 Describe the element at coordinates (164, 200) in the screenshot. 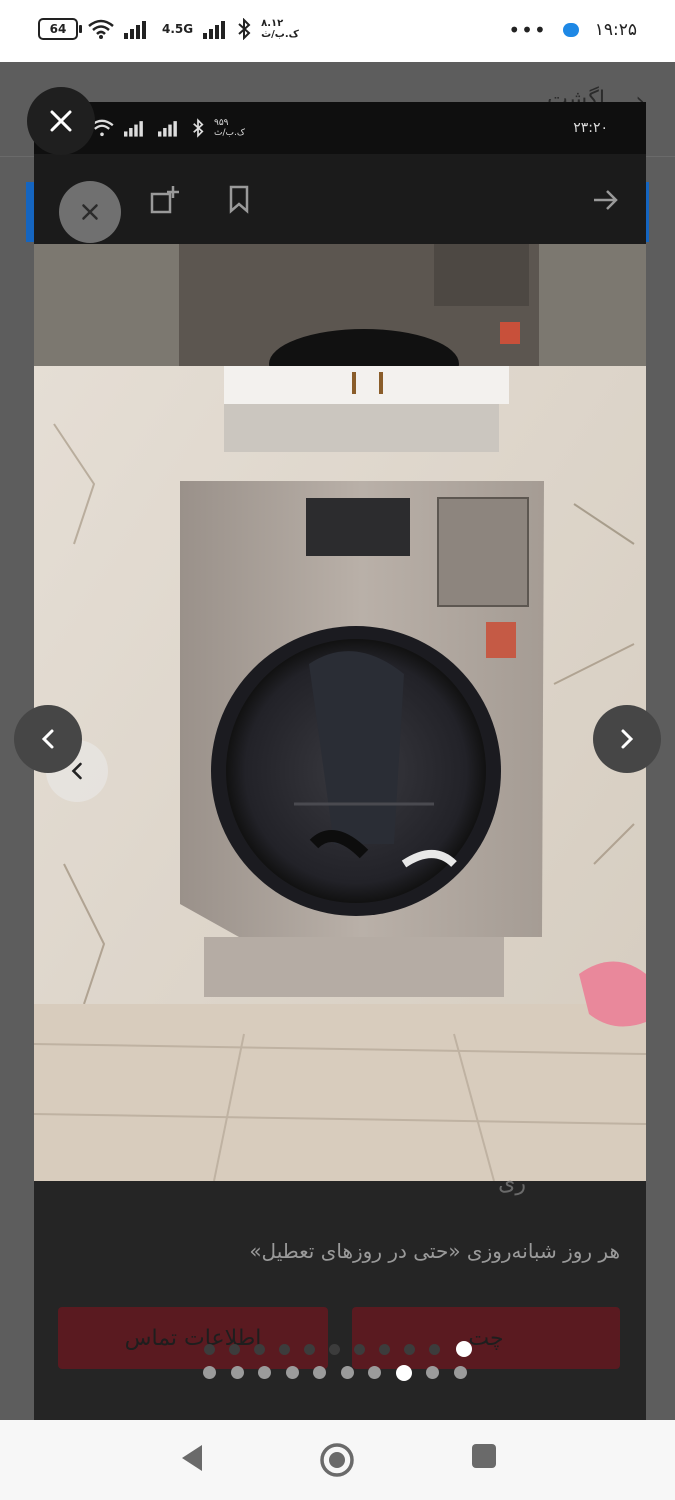

I see `add-note-icon` at that location.